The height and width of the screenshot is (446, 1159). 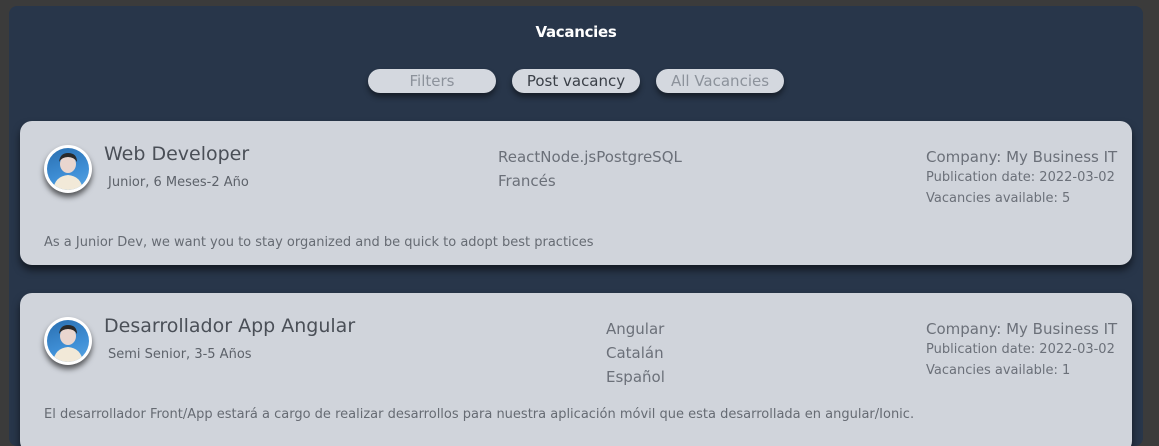 I want to click on vacancies-available: Vacancies available: 5, so click(x=998, y=198).